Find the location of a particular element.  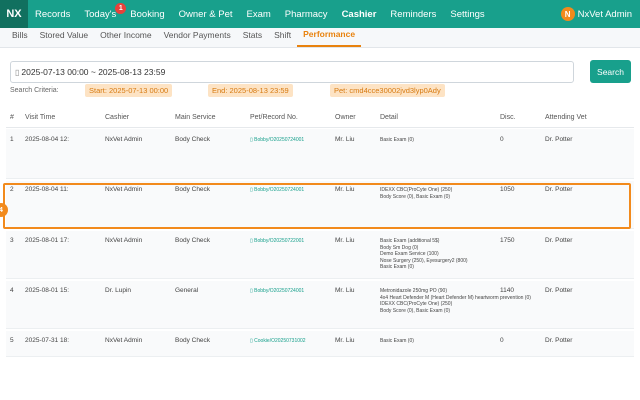

search-button: Search is located at coordinates (610, 71).